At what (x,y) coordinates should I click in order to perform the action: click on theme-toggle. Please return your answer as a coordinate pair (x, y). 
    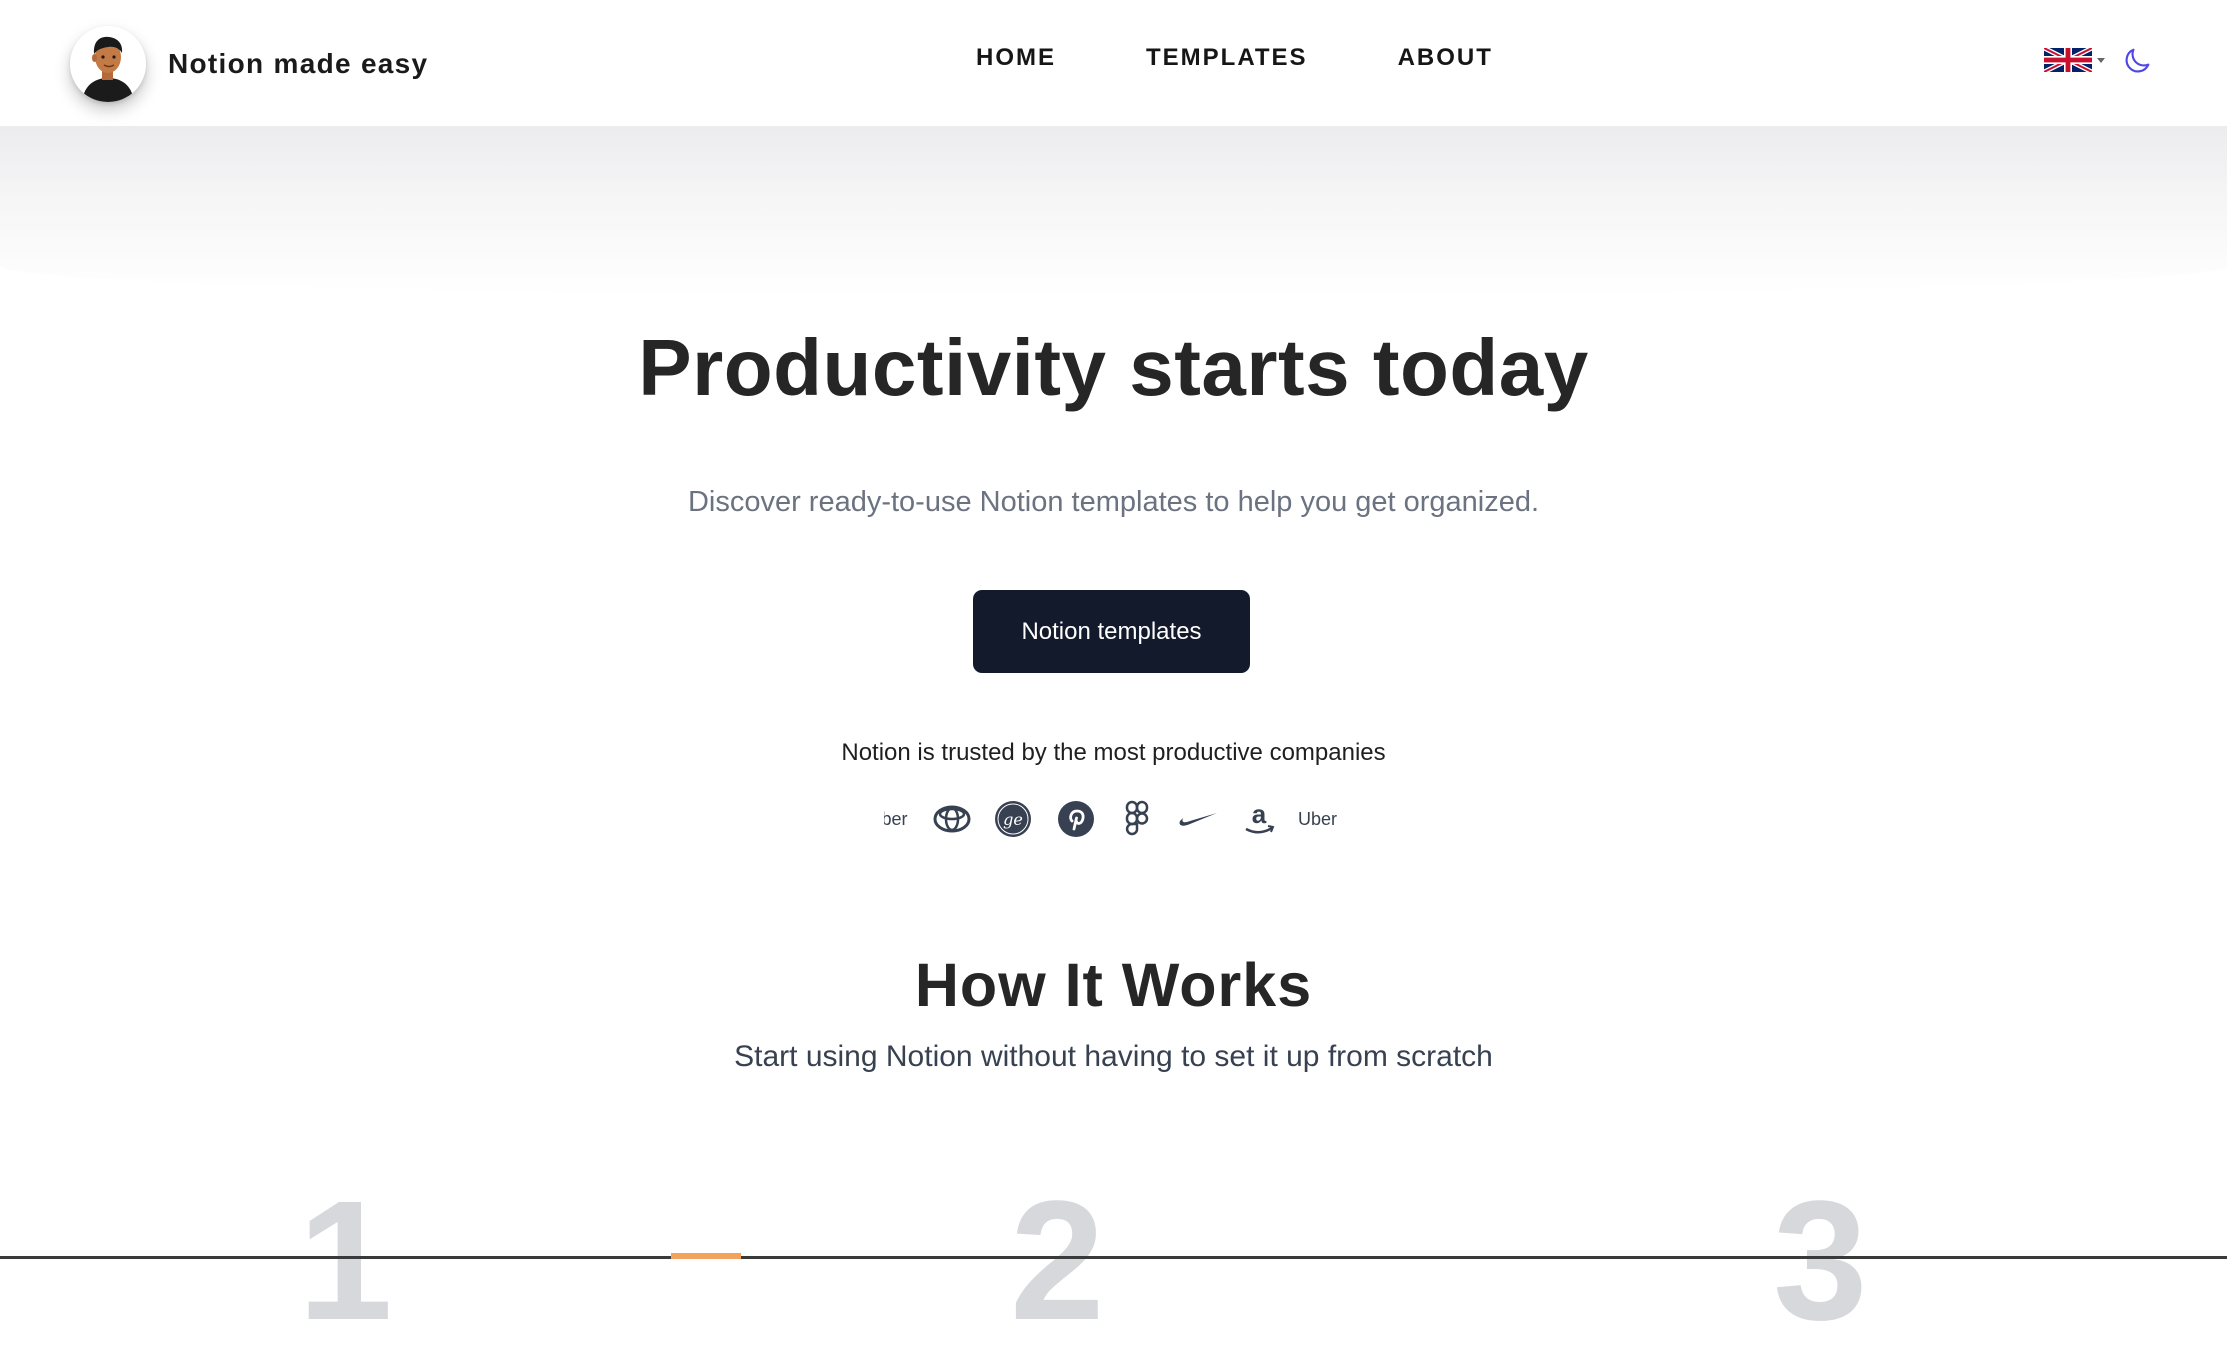
    Looking at the image, I should click on (2137, 63).